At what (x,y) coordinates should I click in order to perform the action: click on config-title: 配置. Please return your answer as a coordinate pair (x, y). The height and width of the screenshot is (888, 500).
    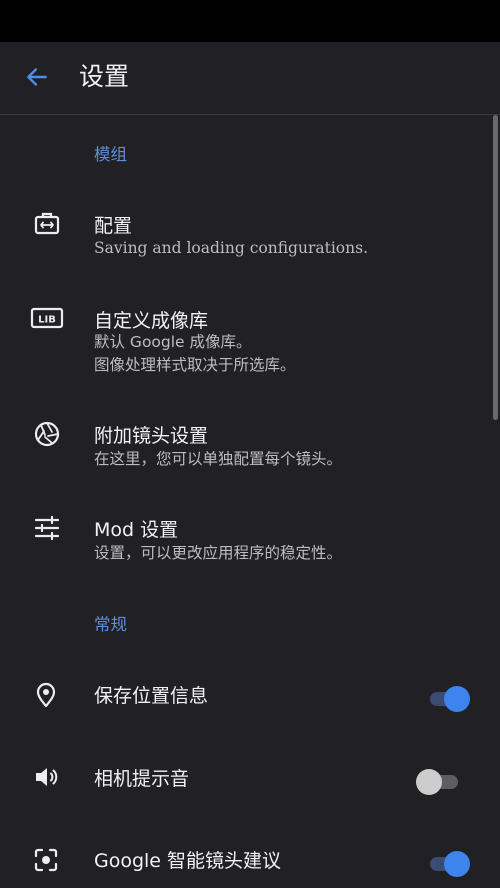
    Looking at the image, I should click on (113, 226).